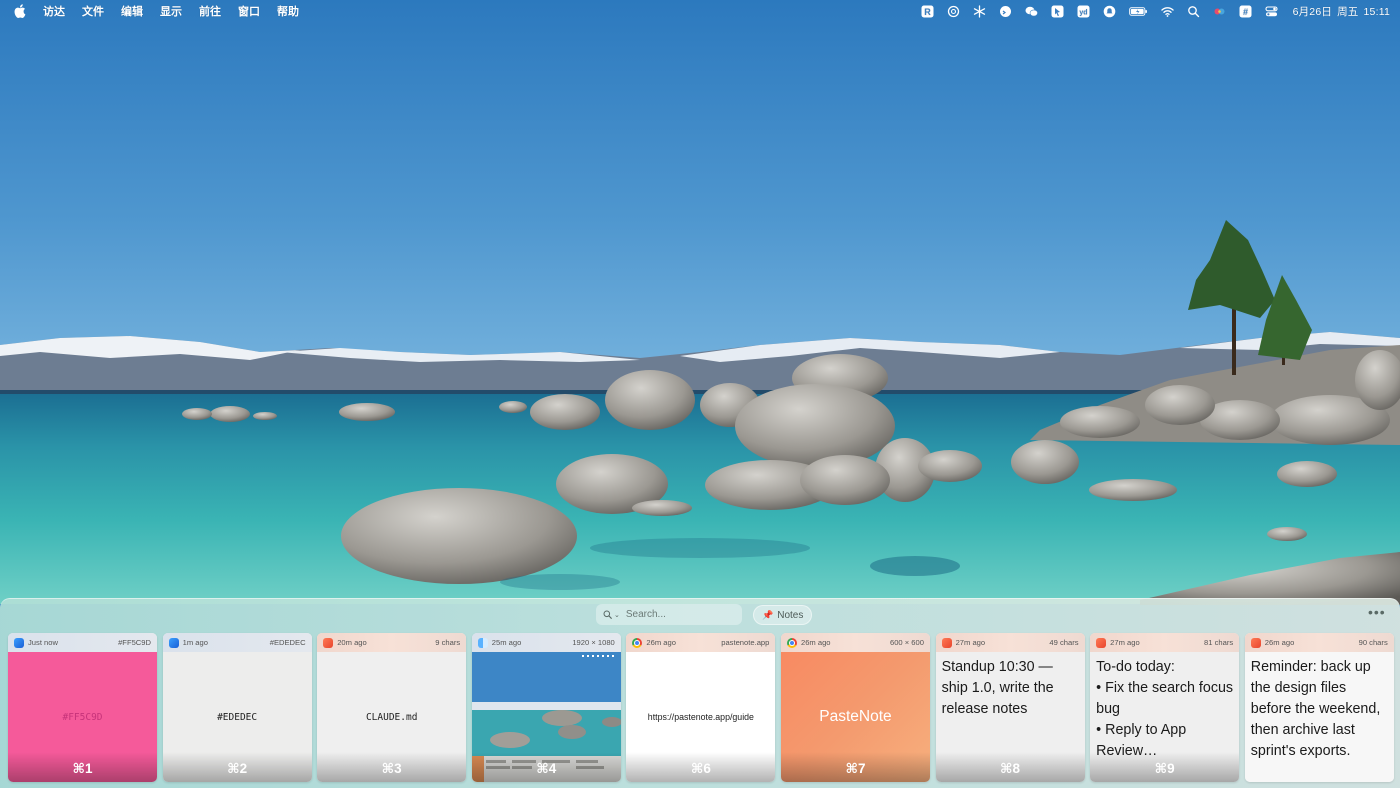  I want to click on menu-finder: 访达, so click(54, 11).